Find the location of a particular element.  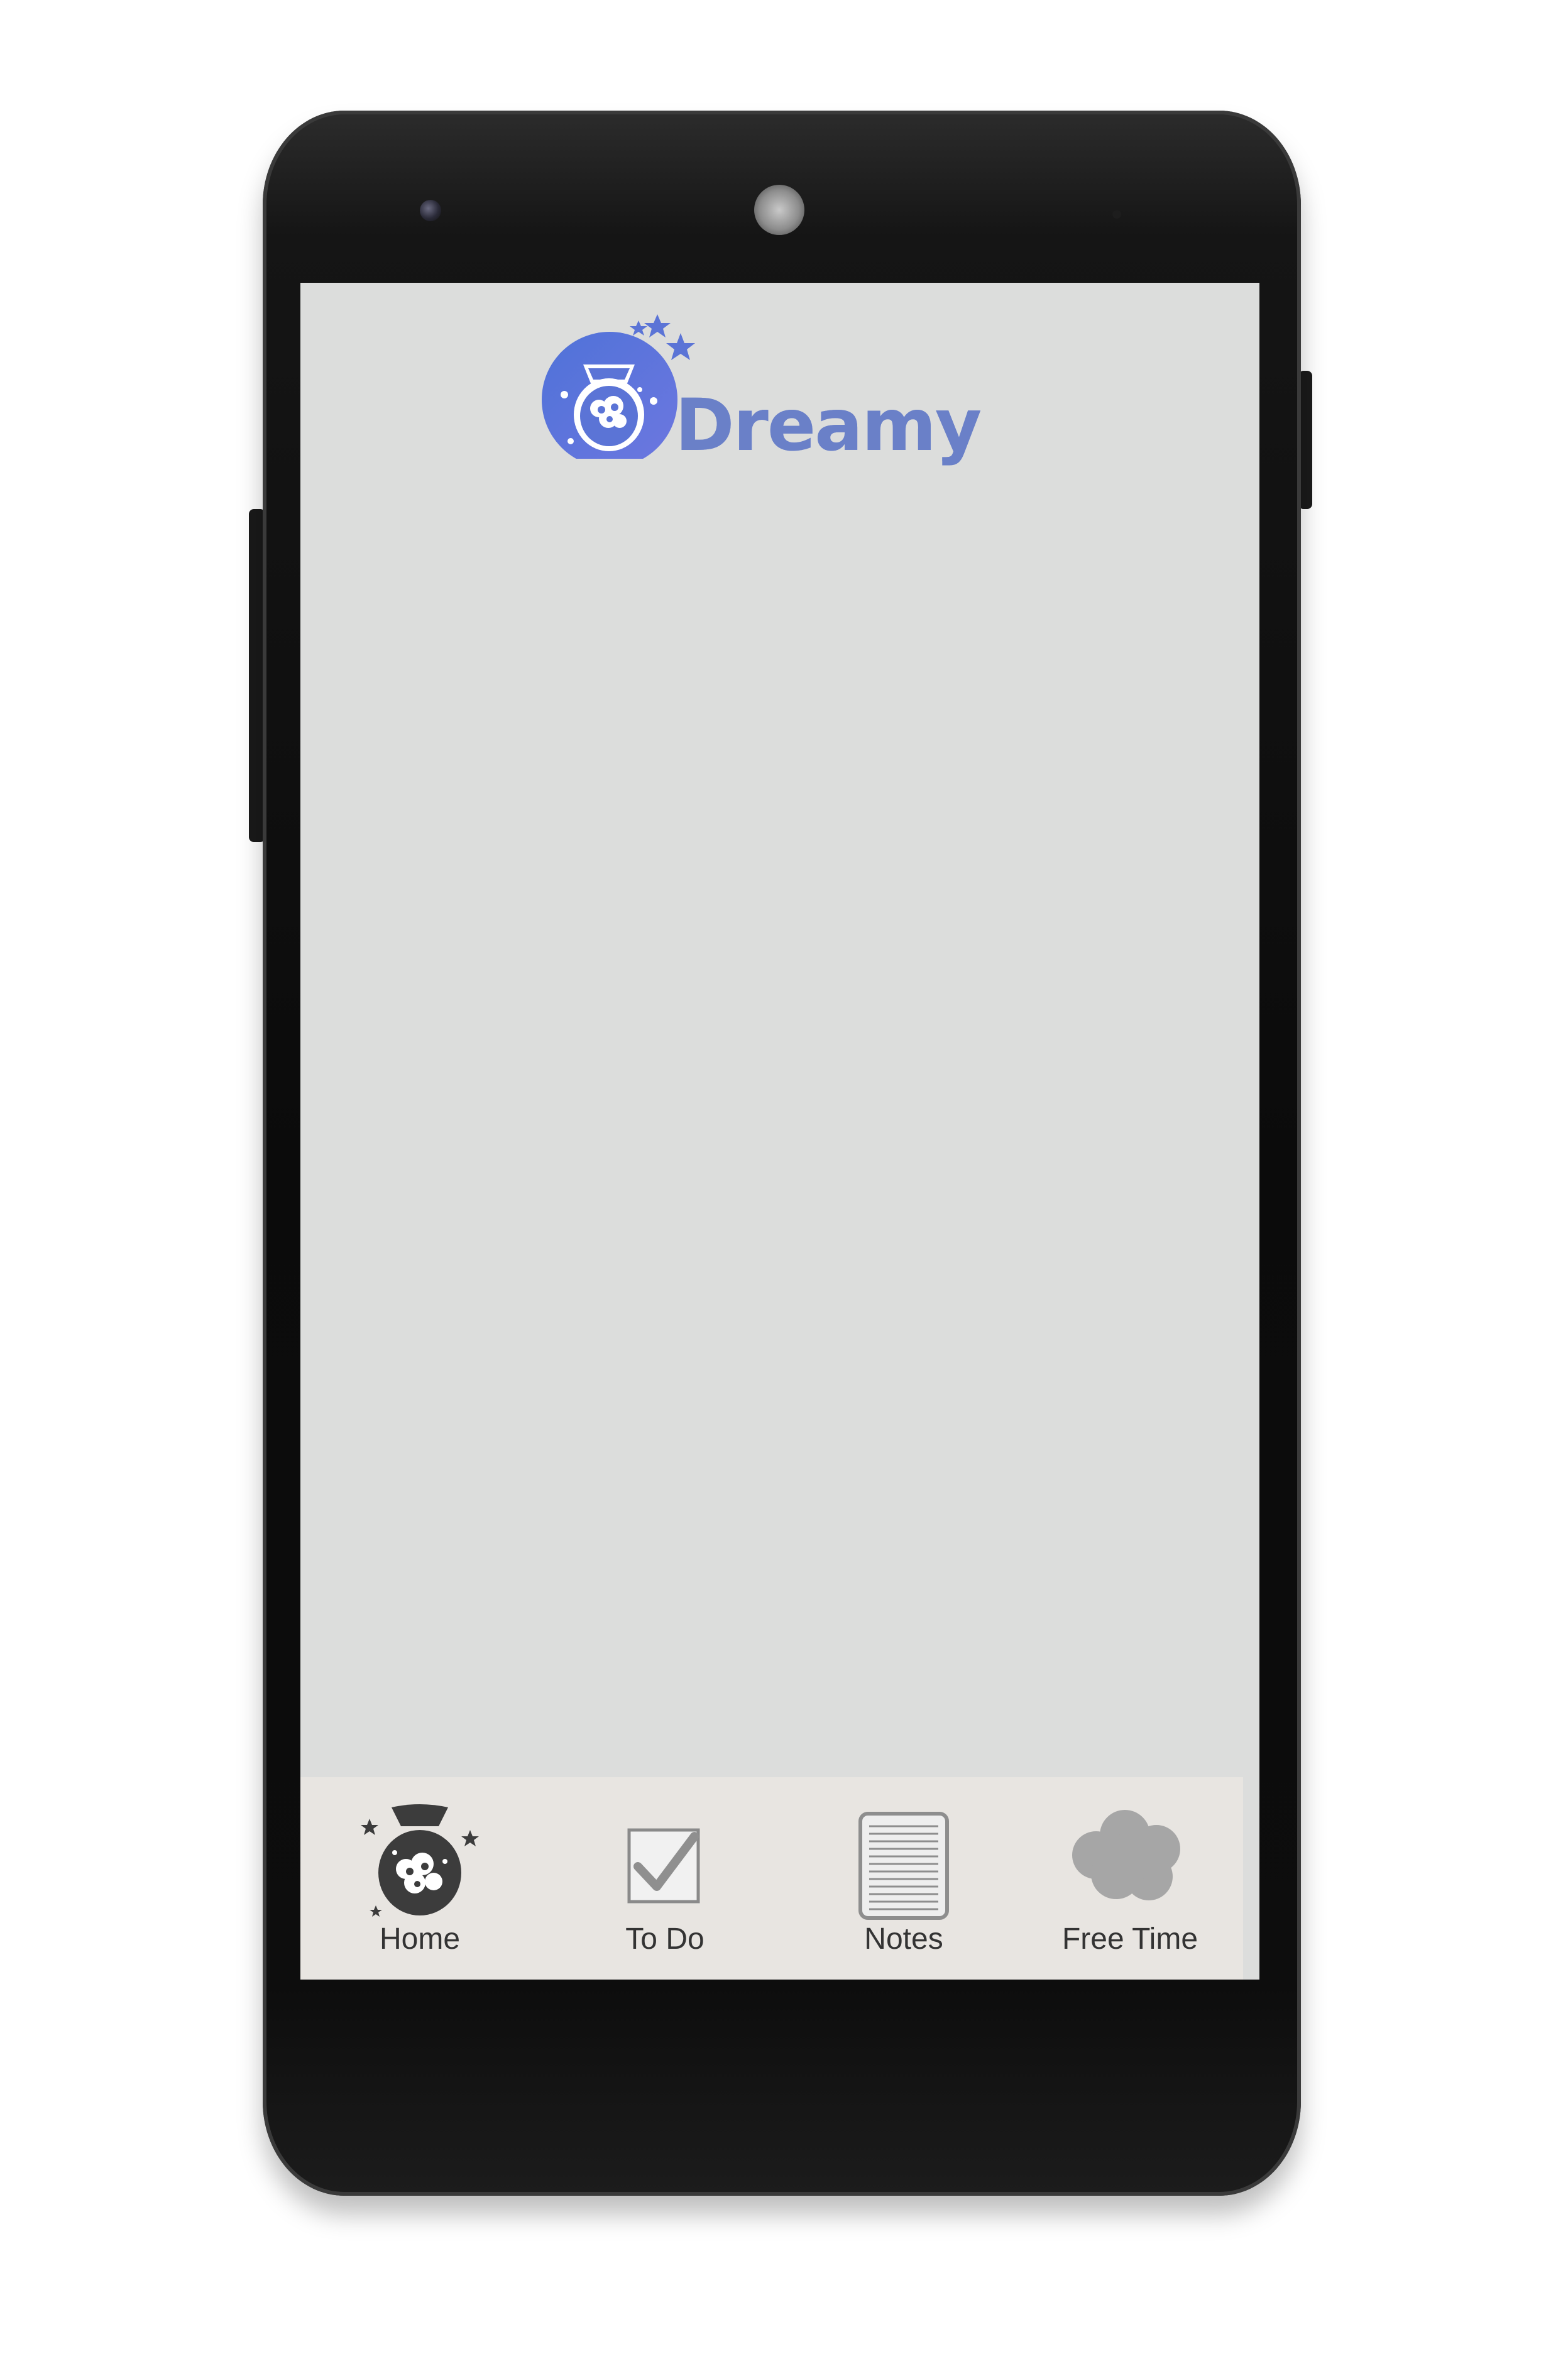

tab-notes: Notes is located at coordinates (904, 1879).